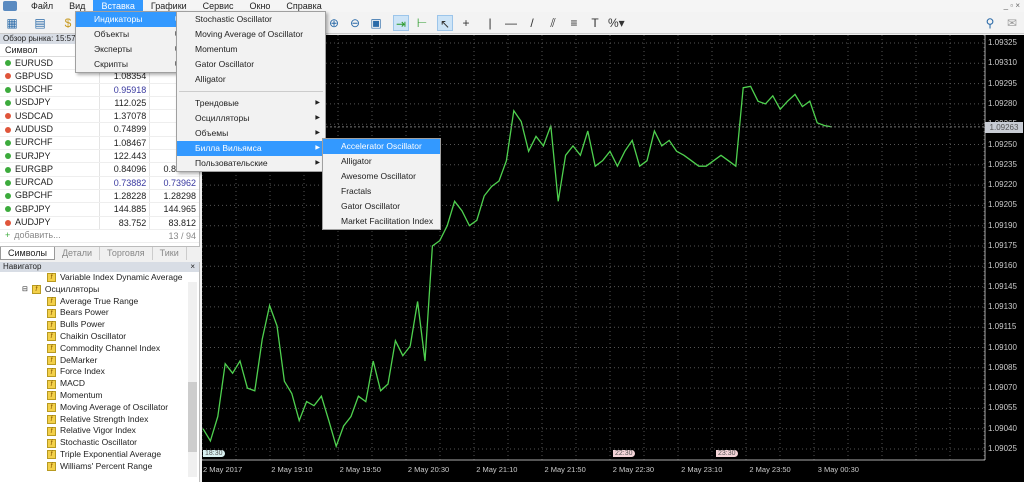 The image size is (1024, 482). What do you see at coordinates (182, 235) in the screenshot?
I see `symbol-count: 13 / 94` at bounding box center [182, 235].